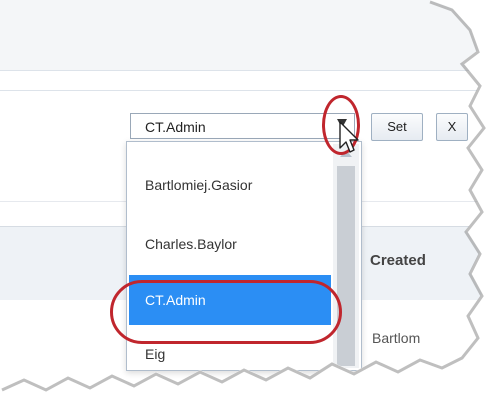  I want to click on scrollbar-thumb, so click(346, 266).